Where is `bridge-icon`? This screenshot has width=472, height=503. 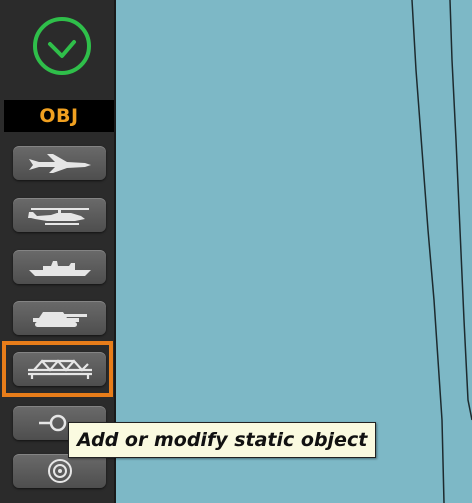 bridge-icon is located at coordinates (59, 369).